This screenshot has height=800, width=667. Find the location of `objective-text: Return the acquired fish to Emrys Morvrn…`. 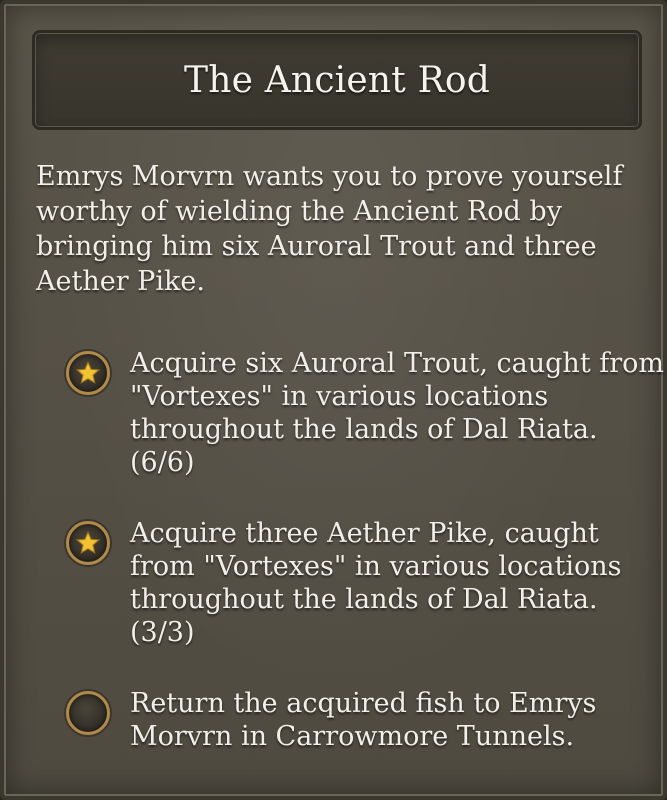

objective-text: Return the acquired fish to Emrys Morvrn… is located at coordinates (363, 720).